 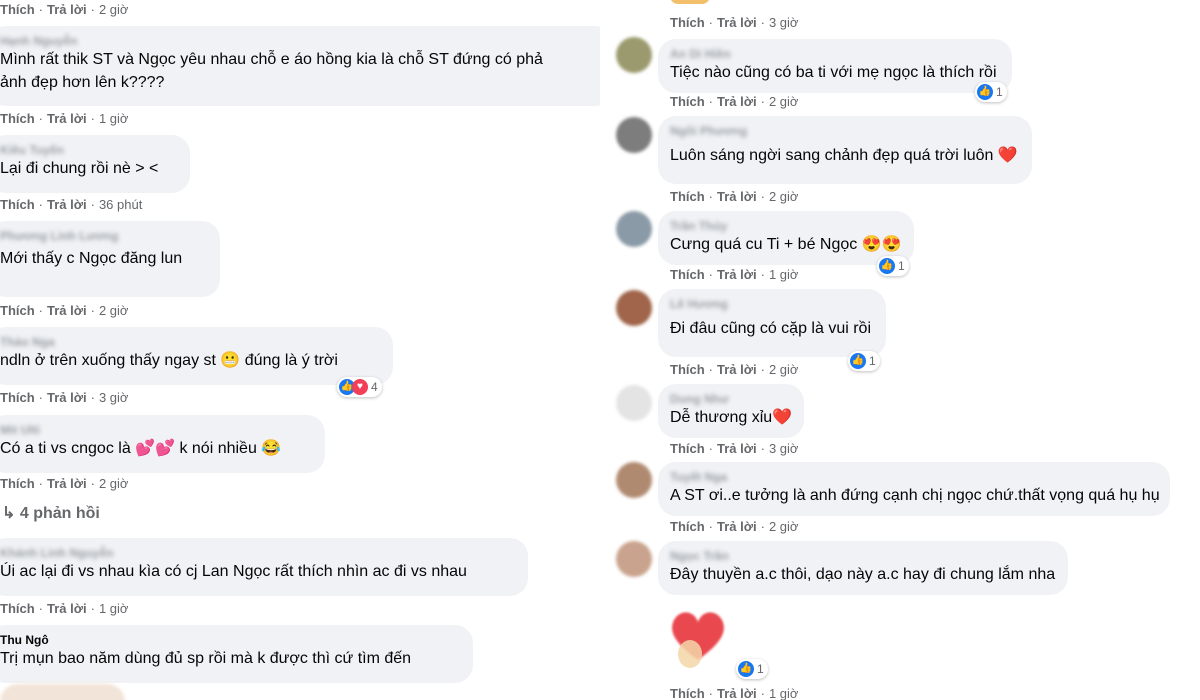 I want to click on comment-time: 36 phút, so click(x=120, y=204).